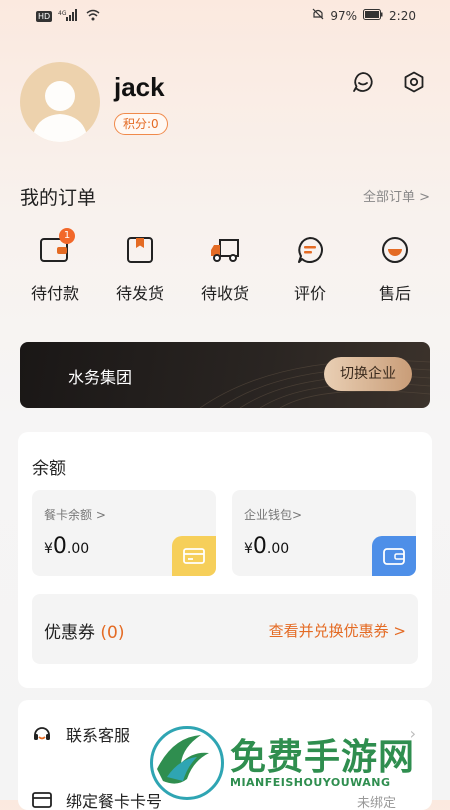 The height and width of the screenshot is (810, 450). I want to click on battery-icon, so click(373, 15).